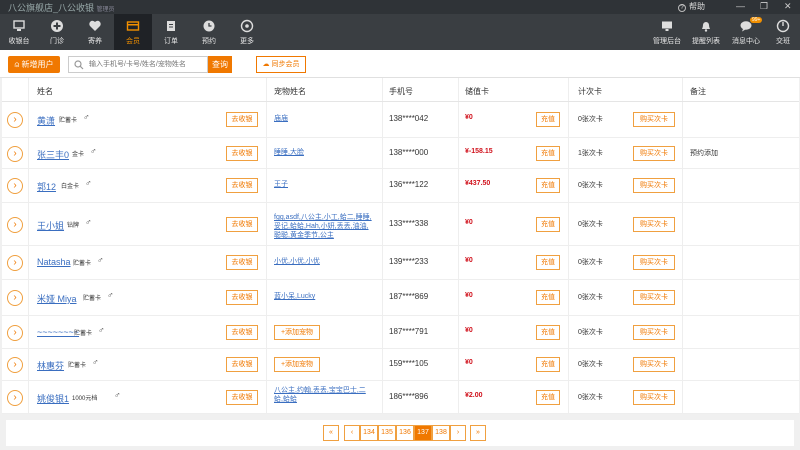 Image resolution: width=800 pixels, height=450 pixels. I want to click on pet-names: 庙庙, so click(324, 118).